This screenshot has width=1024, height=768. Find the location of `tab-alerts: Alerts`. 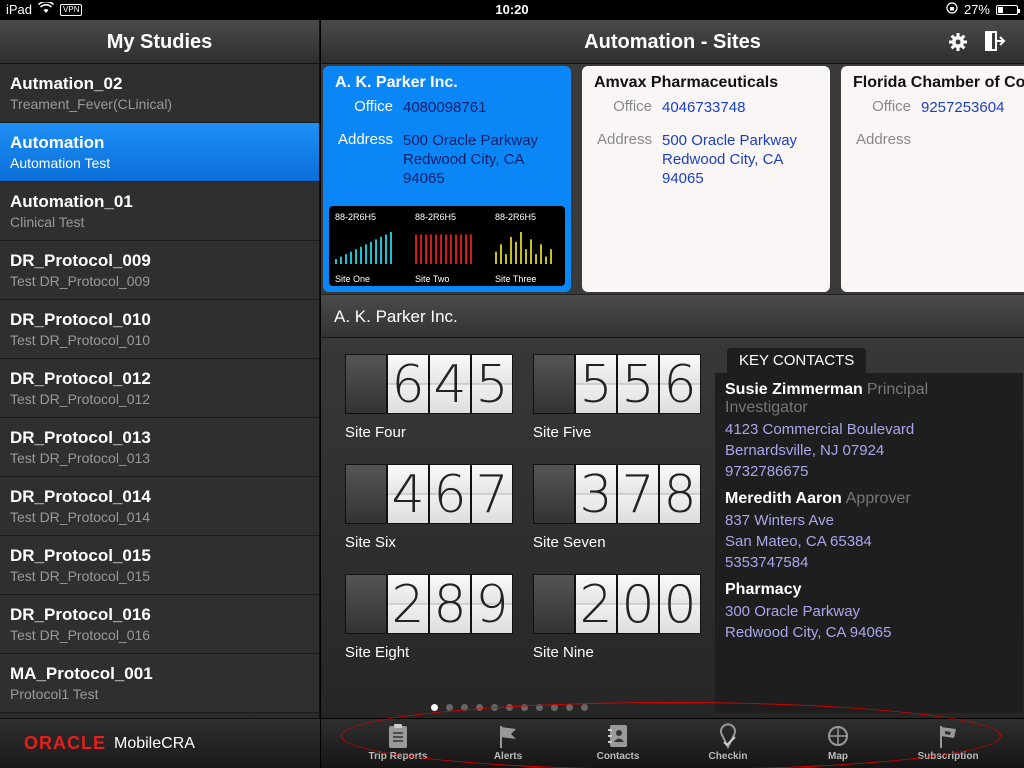

tab-alerts: Alerts is located at coordinates (508, 742).